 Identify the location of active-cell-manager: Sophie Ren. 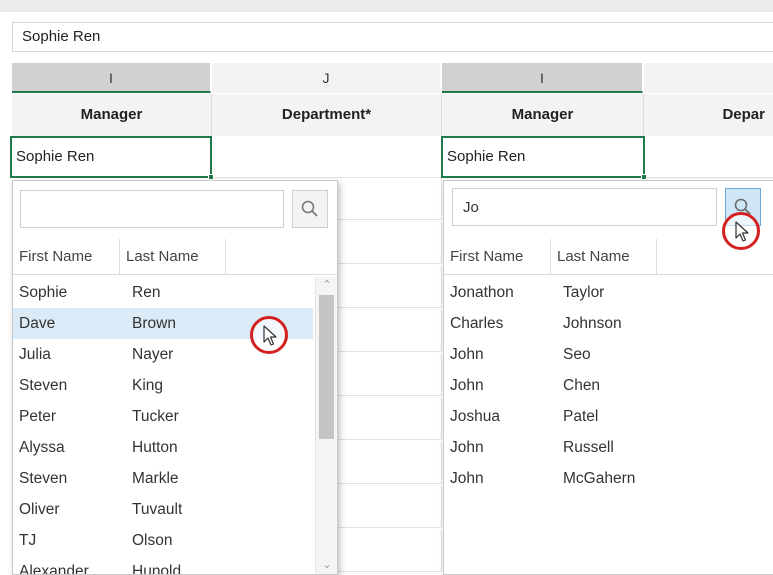
(112, 158).